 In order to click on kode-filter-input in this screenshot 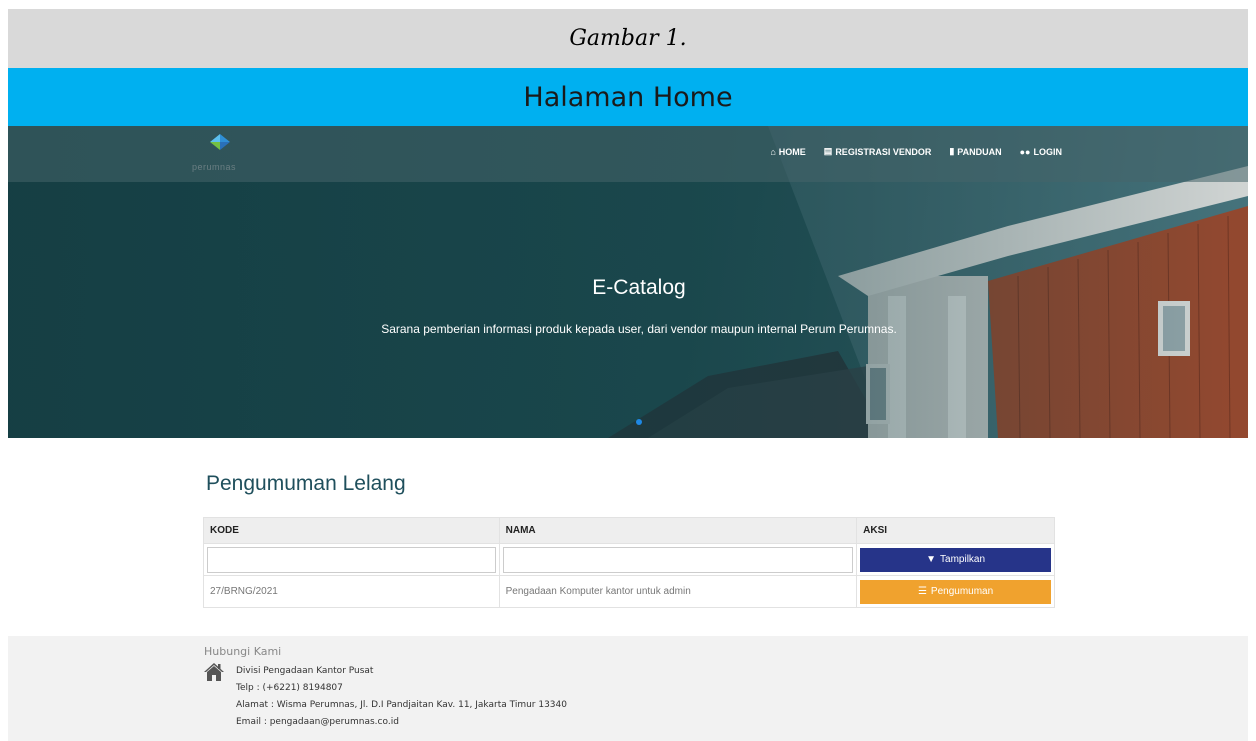, I will do `click(351, 559)`.